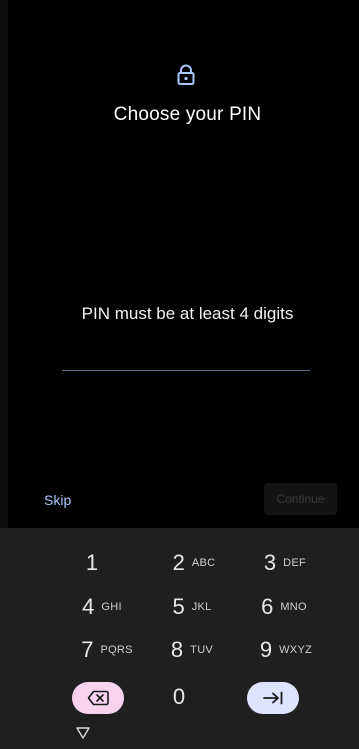 The image size is (359, 749). I want to click on key-4: 4 GHI, so click(102, 607).